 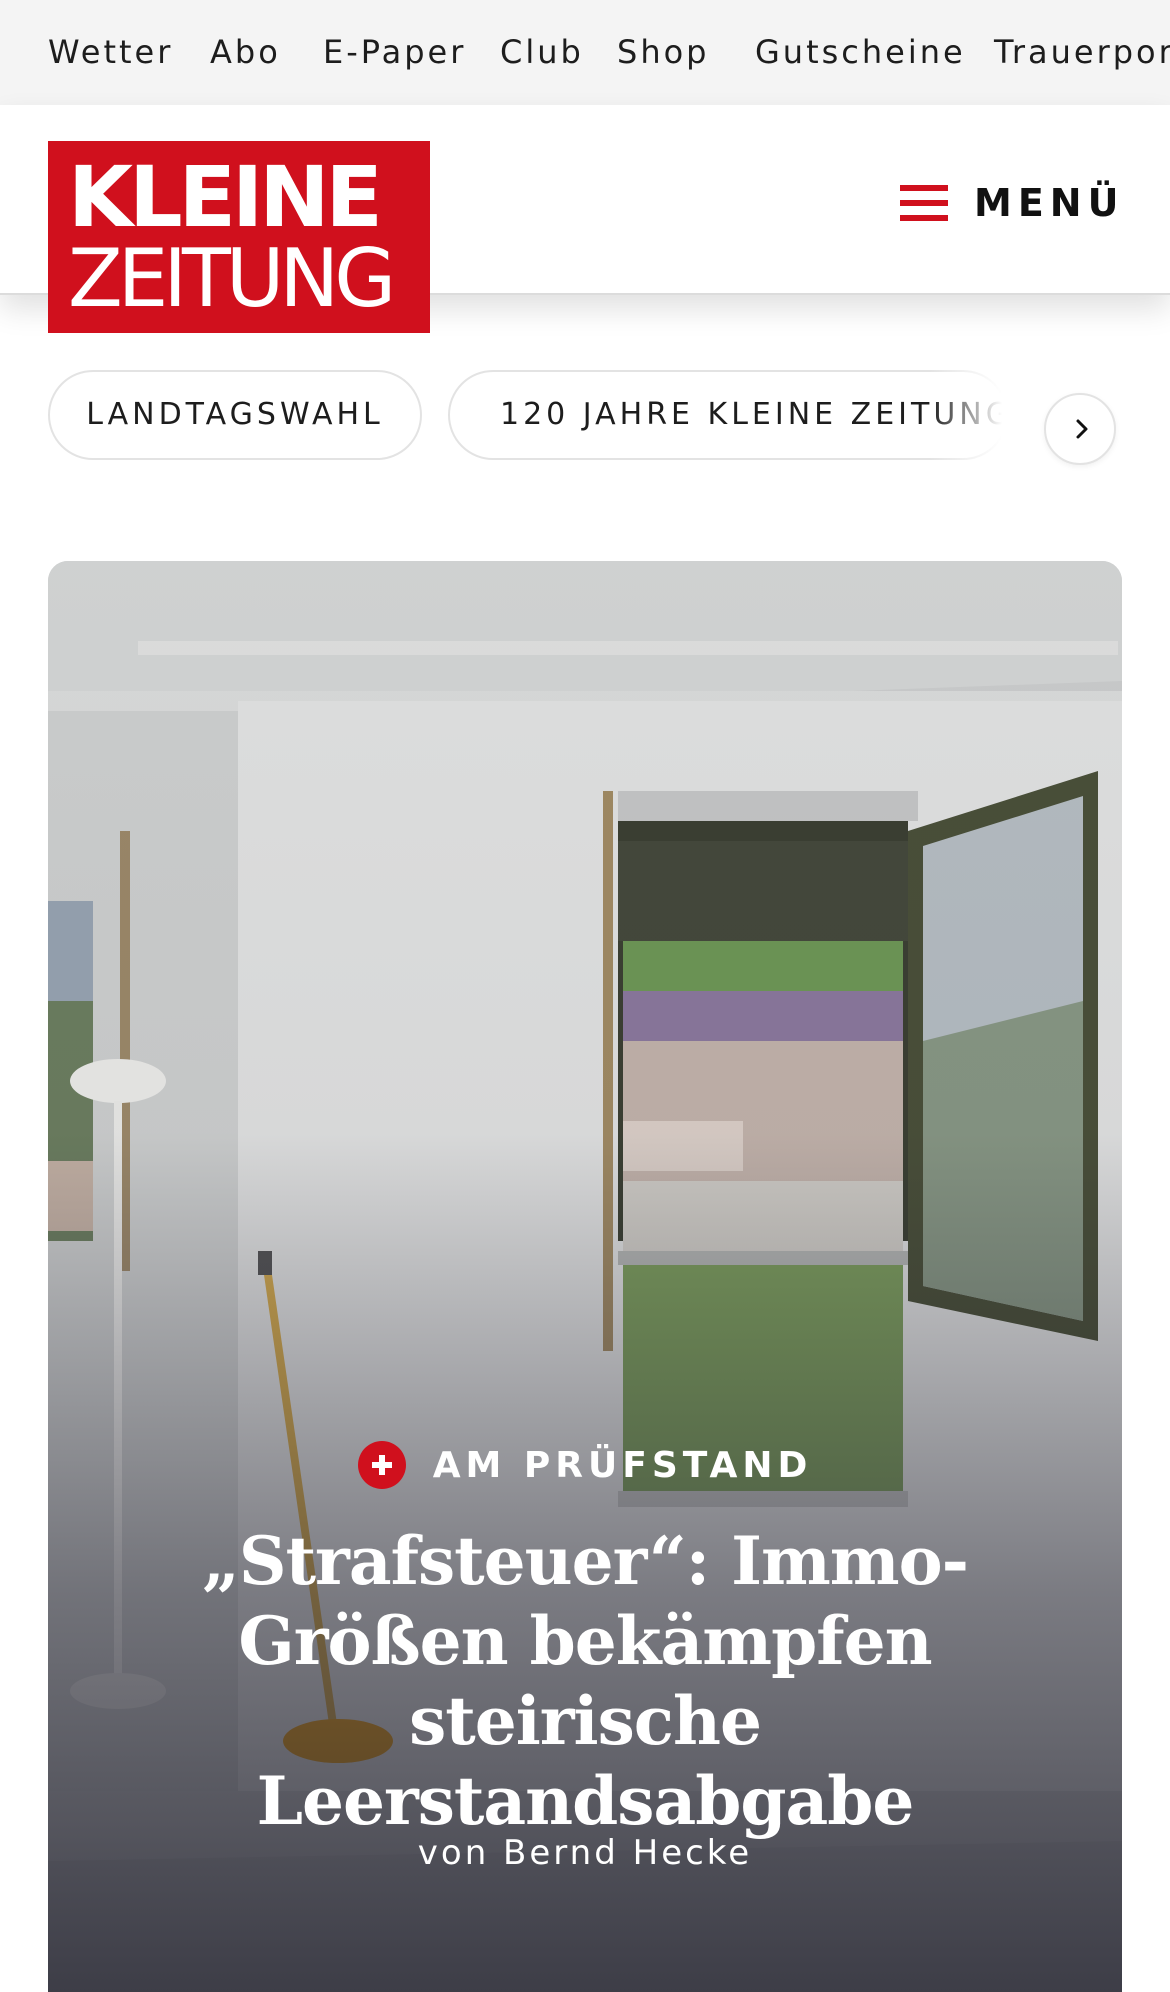 I want to click on logo-text-top: KLEINE, so click(x=225, y=197).